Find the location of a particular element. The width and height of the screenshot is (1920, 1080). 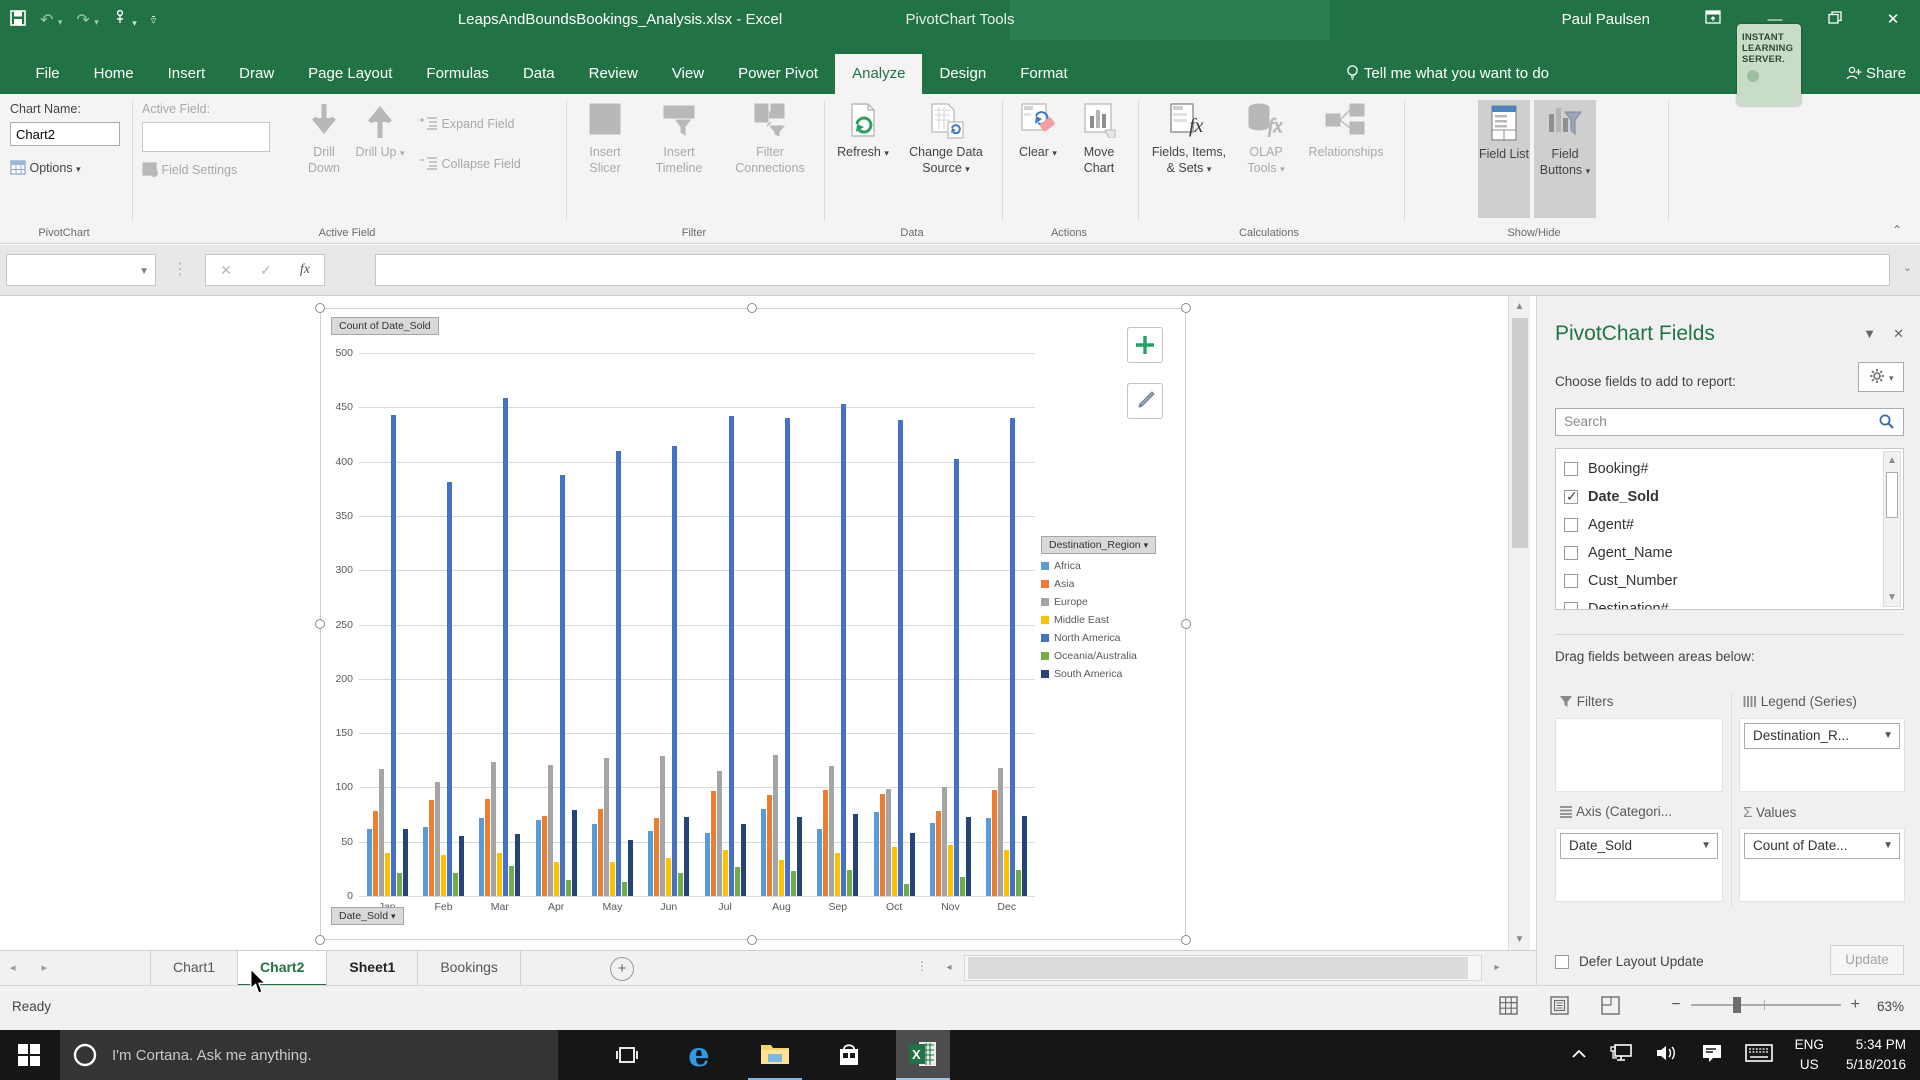

bar-asia-aug is located at coordinates (769, 845).